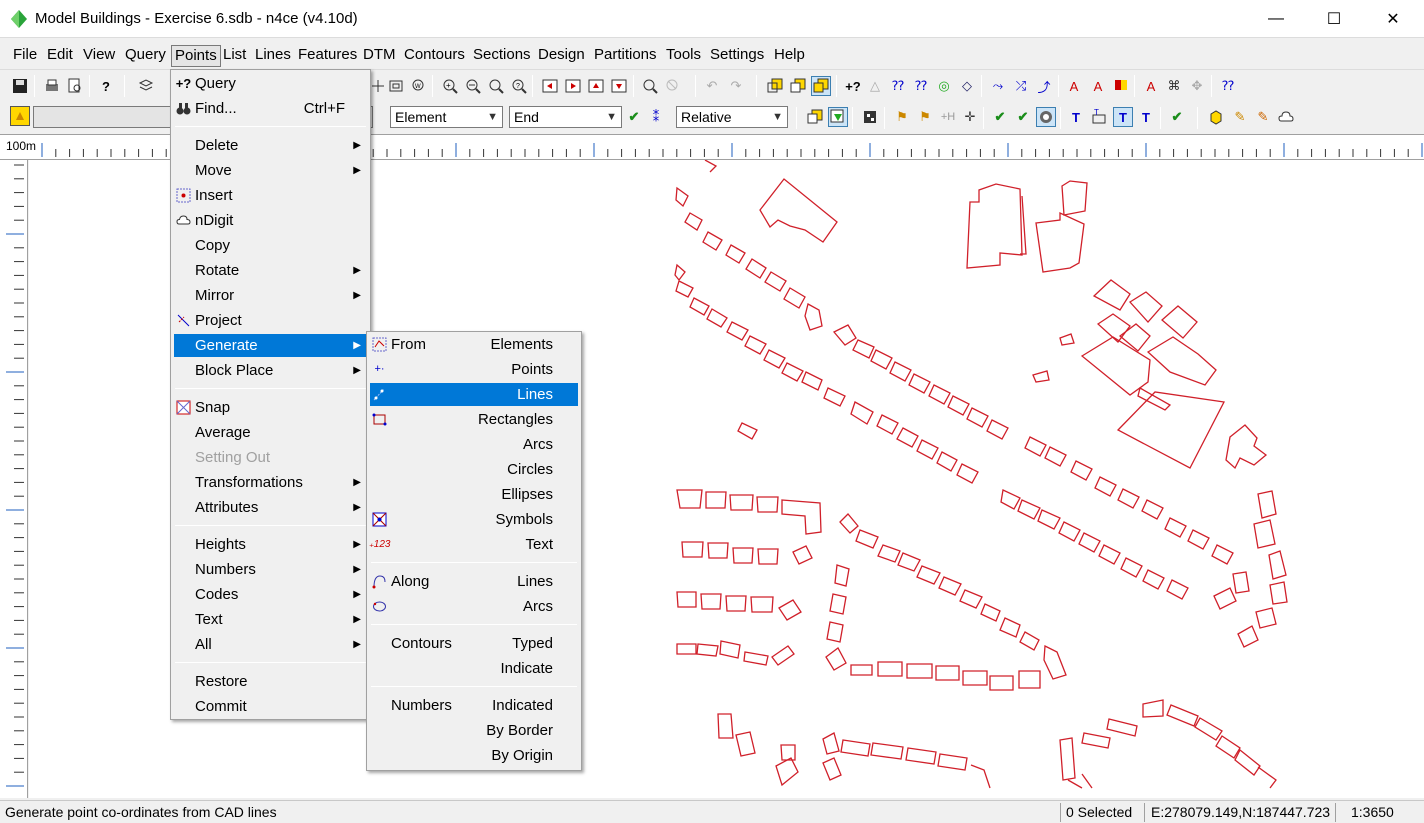 Image resolution: width=1424 pixels, height=823 pixels. What do you see at coordinates (446, 117) in the screenshot?
I see `element-select: Element ▼` at bounding box center [446, 117].